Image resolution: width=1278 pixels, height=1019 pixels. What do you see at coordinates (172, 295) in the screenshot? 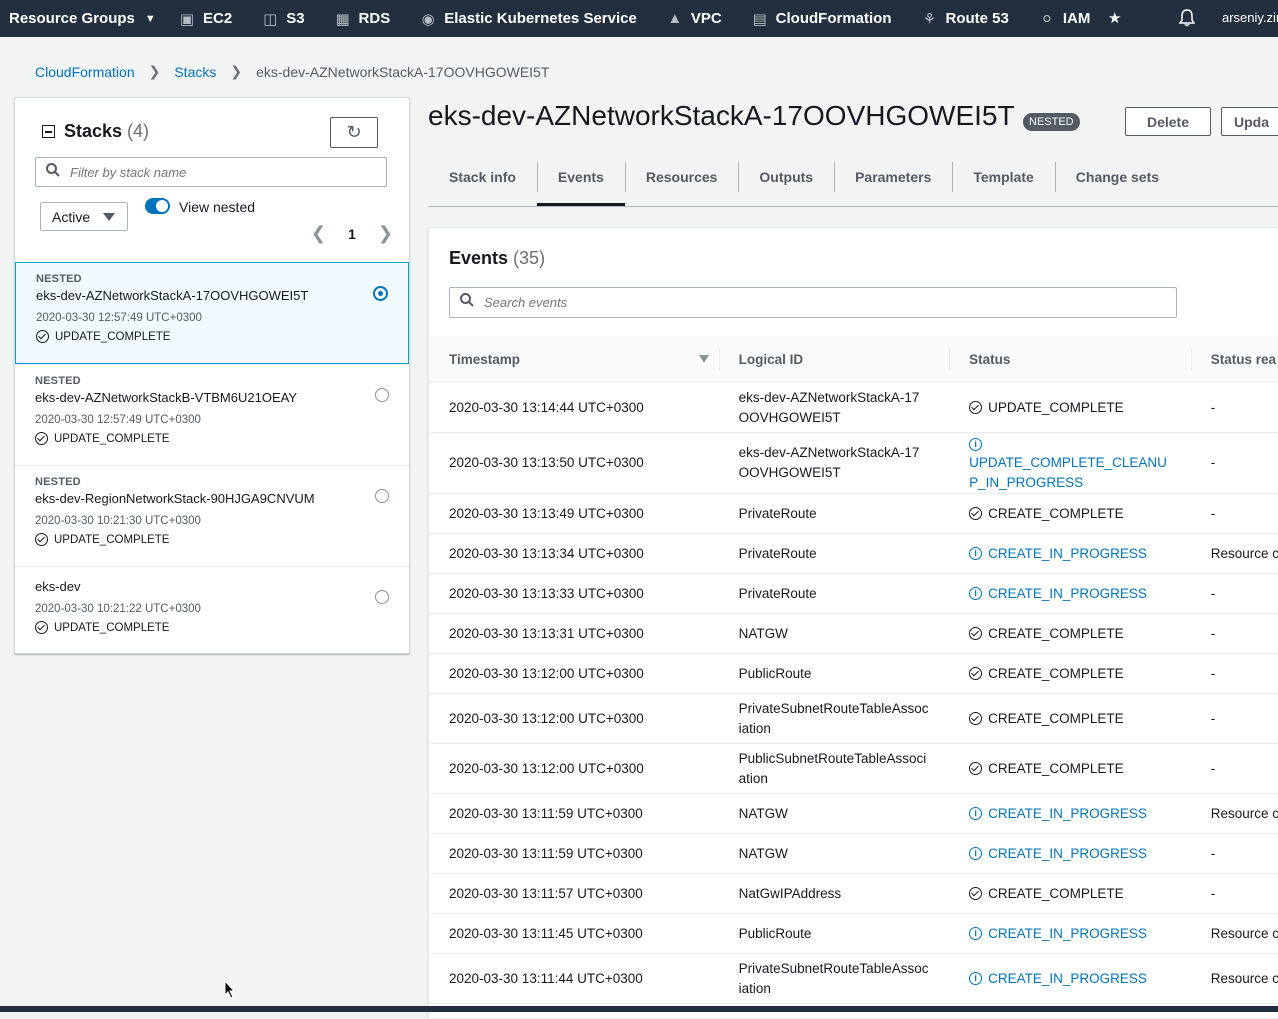
I see `stack-name: eks-dev-AZNetworkStackA-17OOVHGOWEI5T` at bounding box center [172, 295].